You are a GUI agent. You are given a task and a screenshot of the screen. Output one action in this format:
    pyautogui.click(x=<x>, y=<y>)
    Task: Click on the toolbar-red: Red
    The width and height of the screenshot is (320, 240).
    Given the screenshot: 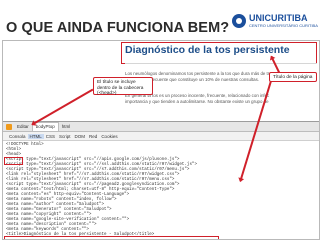 What is the action you would take?
    pyautogui.click(x=93, y=136)
    